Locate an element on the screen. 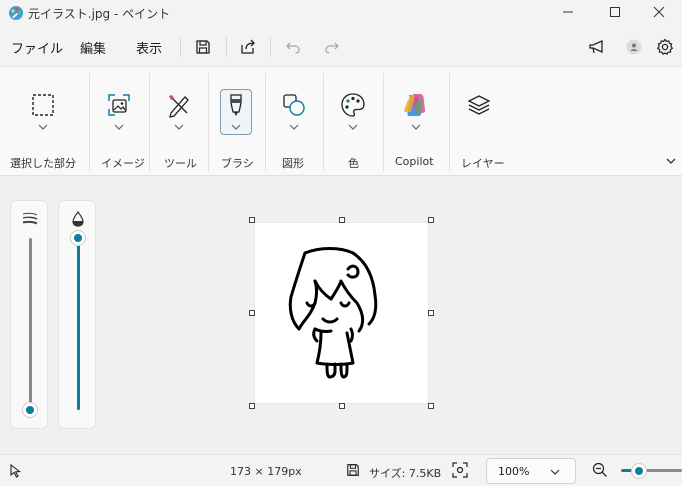 The image size is (682, 486). shapes-icon is located at coordinates (294, 105).